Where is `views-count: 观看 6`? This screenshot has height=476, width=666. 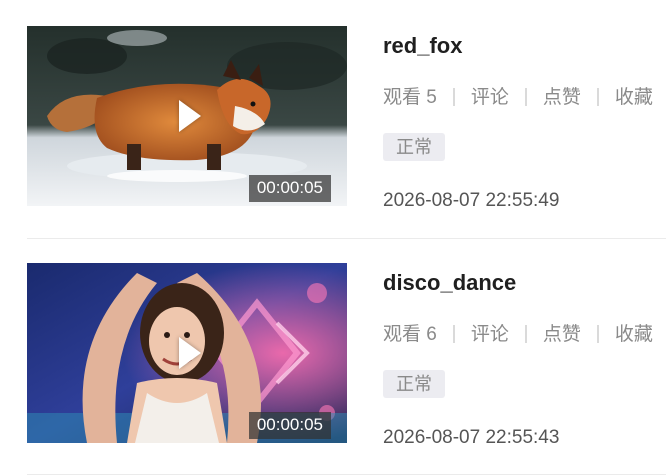
views-count: 观看 6 is located at coordinates (410, 334).